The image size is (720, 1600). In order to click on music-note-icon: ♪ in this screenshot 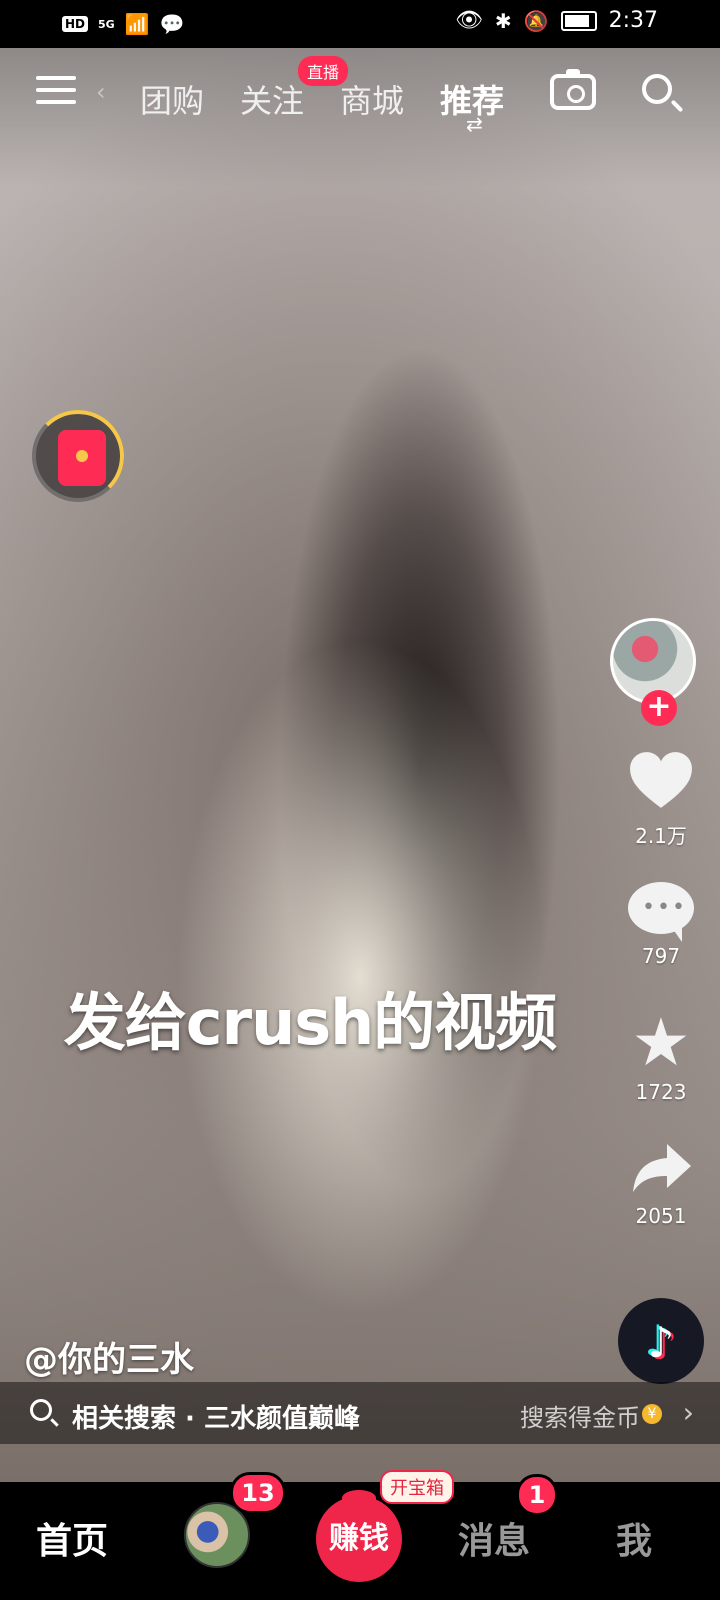, I will do `click(661, 1342)`.